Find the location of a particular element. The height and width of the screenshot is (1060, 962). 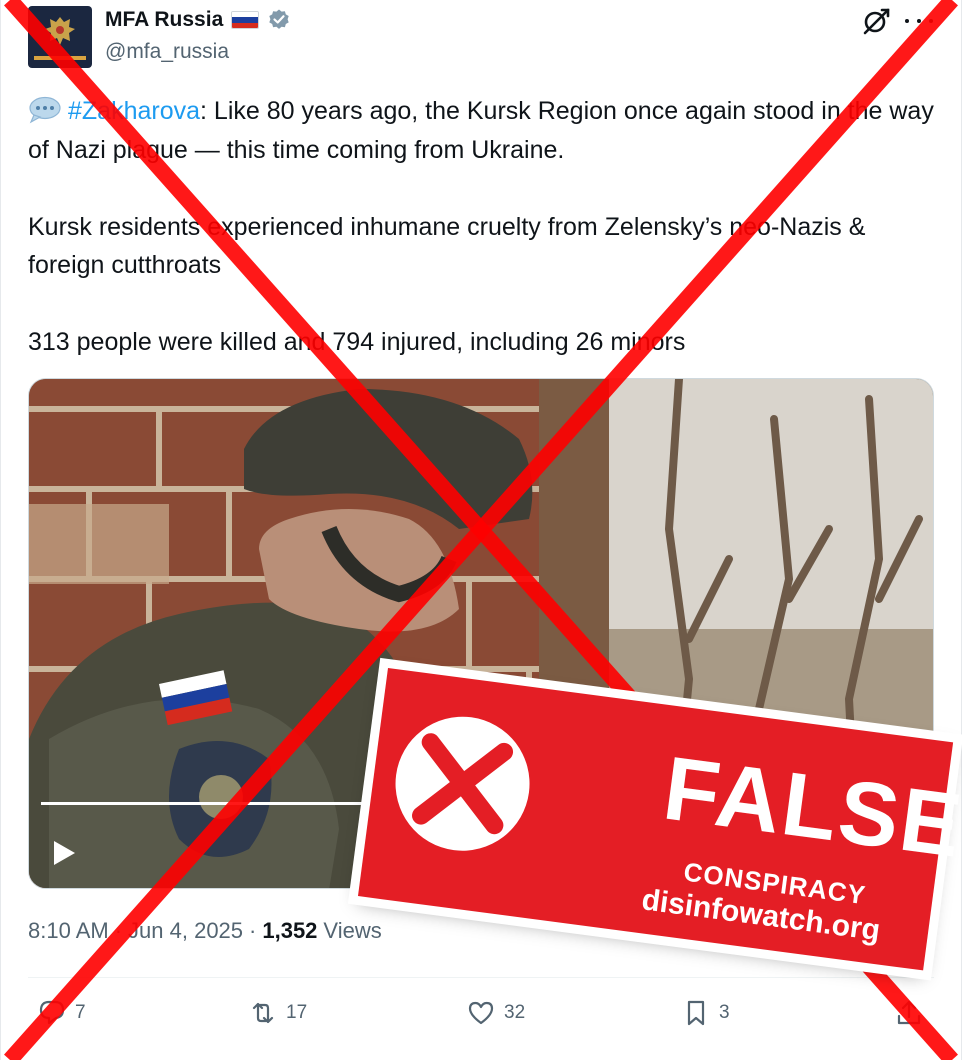

hashtag-link: #Zakharova is located at coordinates (134, 111).